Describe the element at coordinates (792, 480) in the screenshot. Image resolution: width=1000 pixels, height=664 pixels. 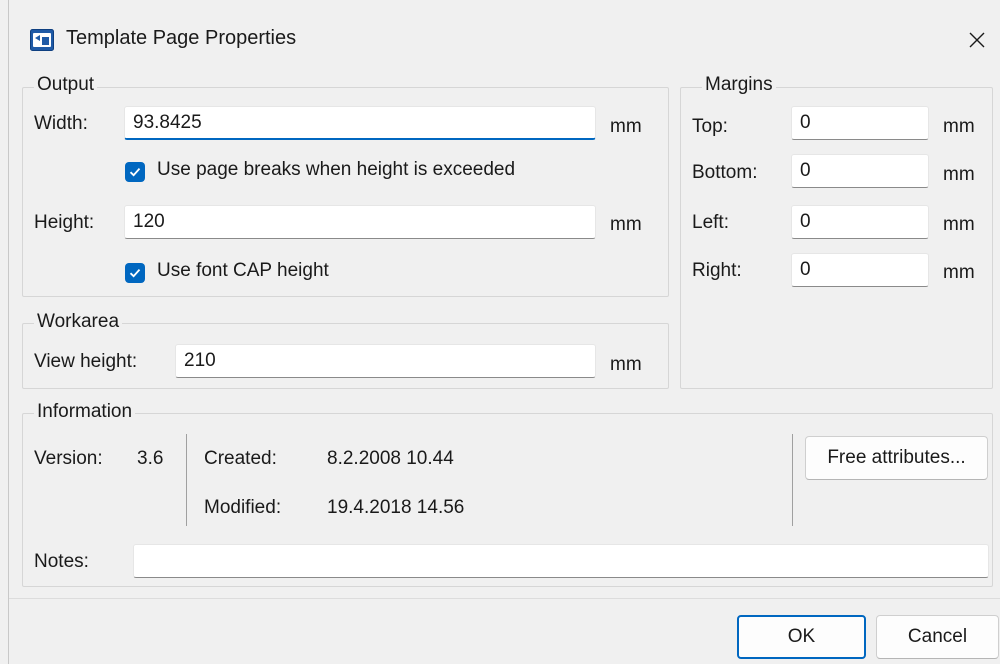
I see `info-separator-right` at that location.